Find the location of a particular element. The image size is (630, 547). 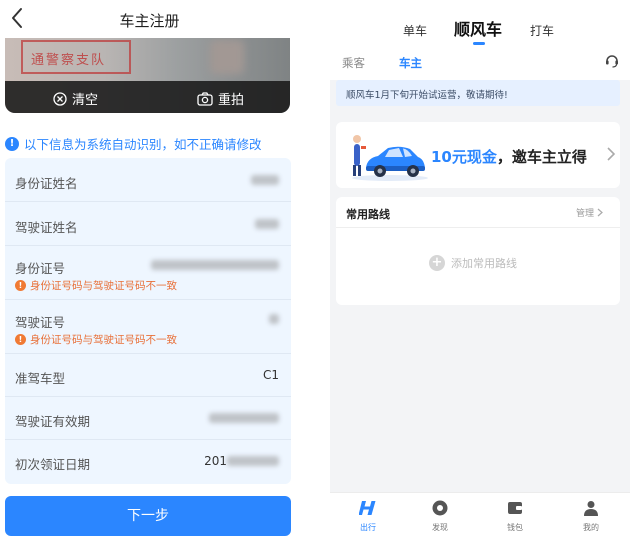

manage-label: 管理 is located at coordinates (585, 214).